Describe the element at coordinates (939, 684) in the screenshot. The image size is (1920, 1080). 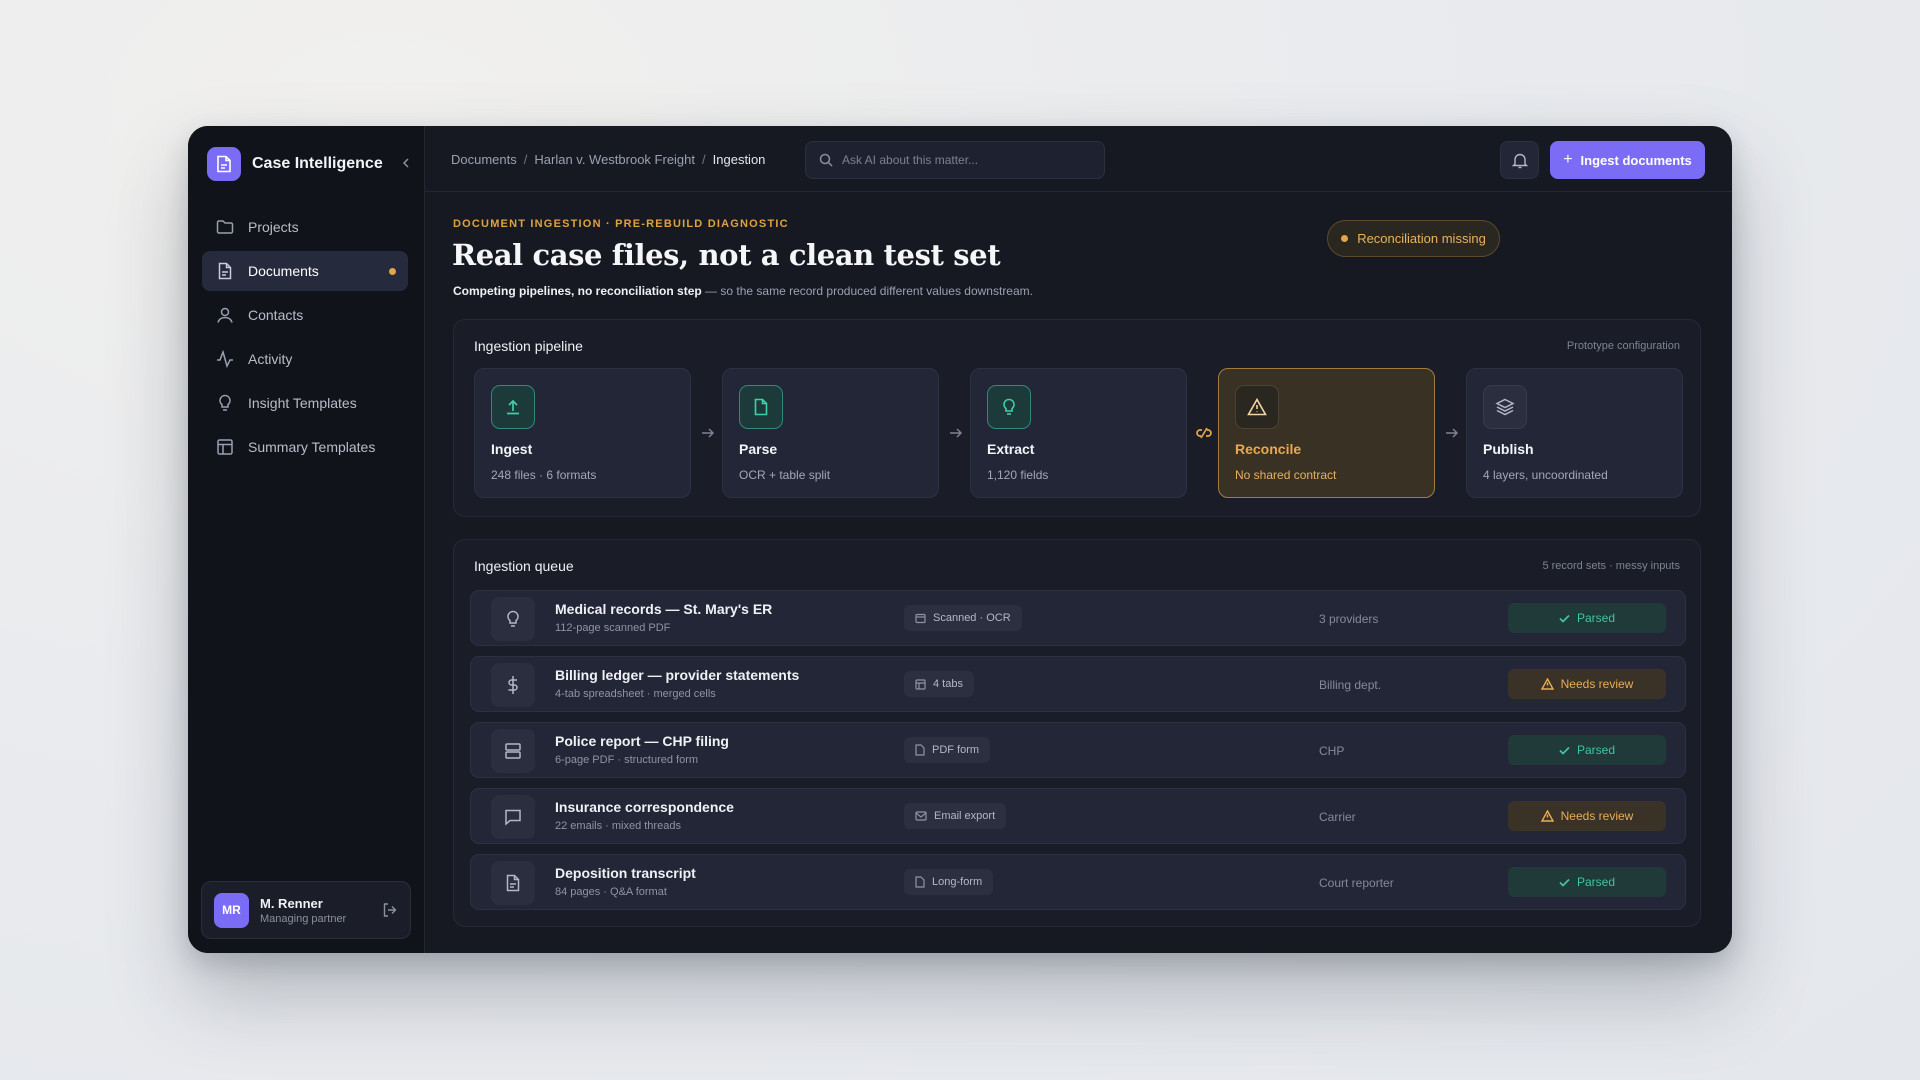
I see `format-tag: 4 tabs` at that location.